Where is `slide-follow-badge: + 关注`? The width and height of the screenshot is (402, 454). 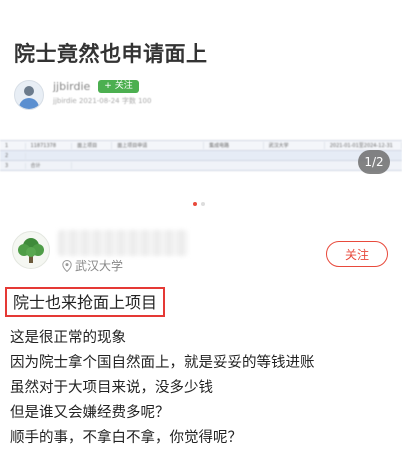 slide-follow-badge: + 关注 is located at coordinates (118, 86).